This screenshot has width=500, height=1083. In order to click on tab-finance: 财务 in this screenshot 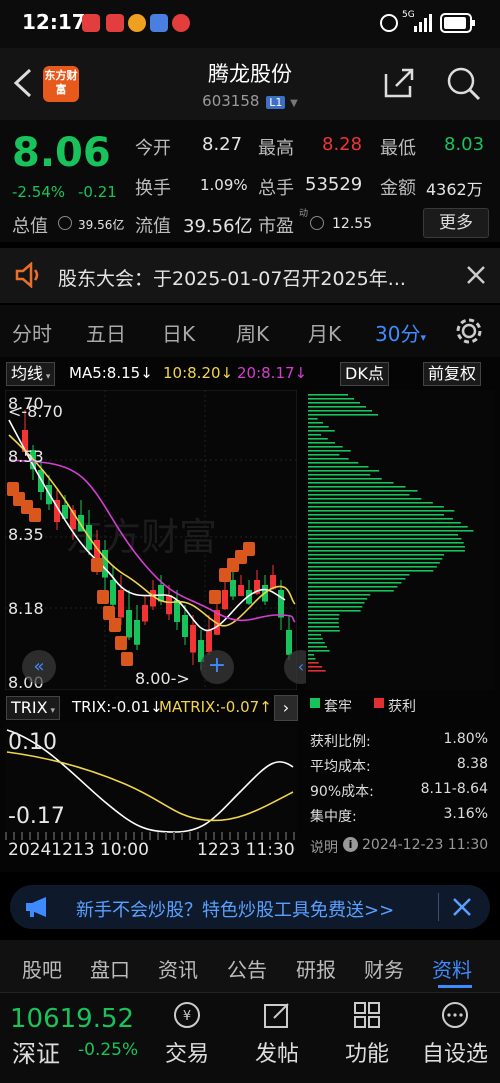, I will do `click(384, 968)`.